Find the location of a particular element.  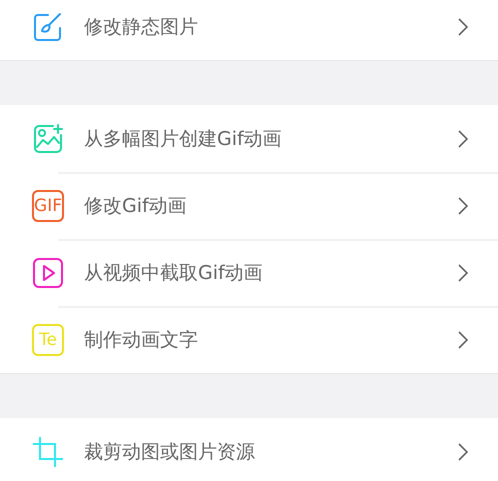

item-label: 制作动画文字 is located at coordinates (141, 340).